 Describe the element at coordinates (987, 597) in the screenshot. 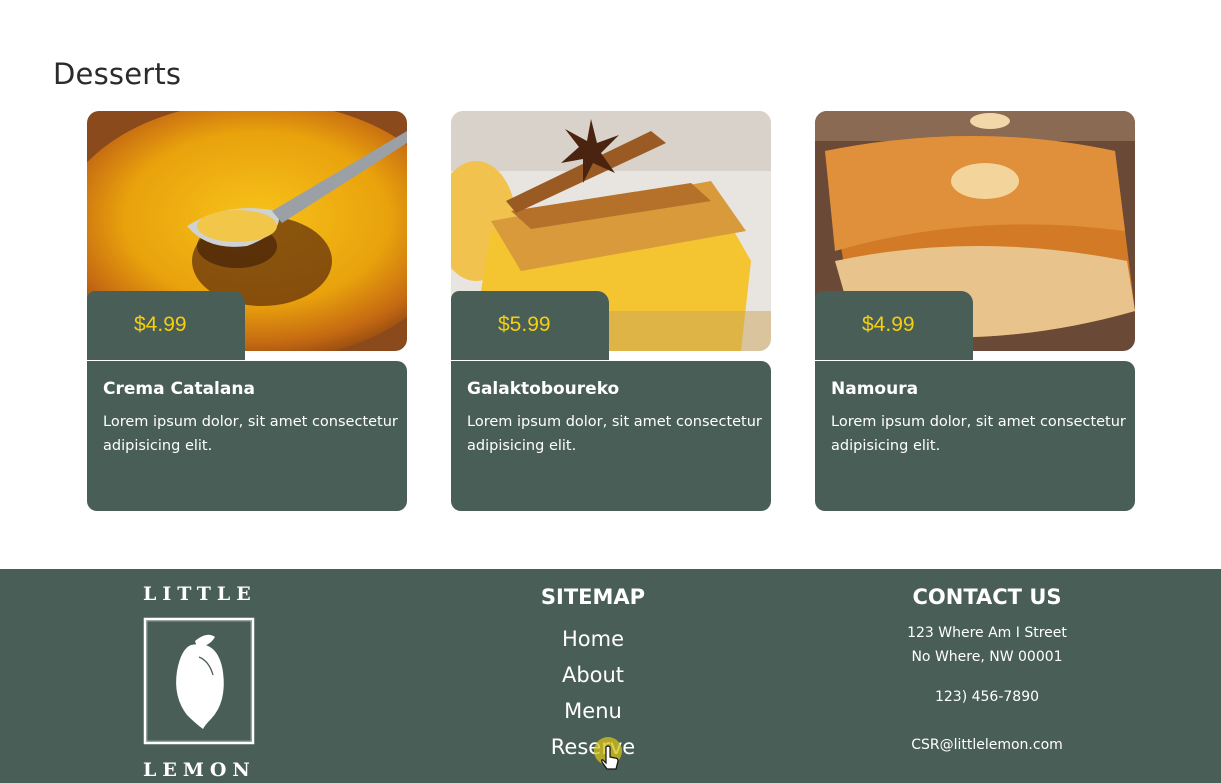

I see `contact-heading: CONTACT US` at that location.